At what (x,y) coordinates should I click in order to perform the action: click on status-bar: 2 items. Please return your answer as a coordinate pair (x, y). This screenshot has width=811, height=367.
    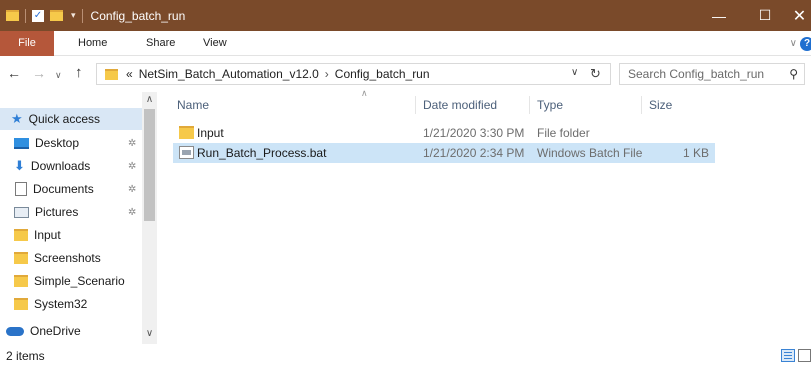
    Looking at the image, I should click on (405, 355).